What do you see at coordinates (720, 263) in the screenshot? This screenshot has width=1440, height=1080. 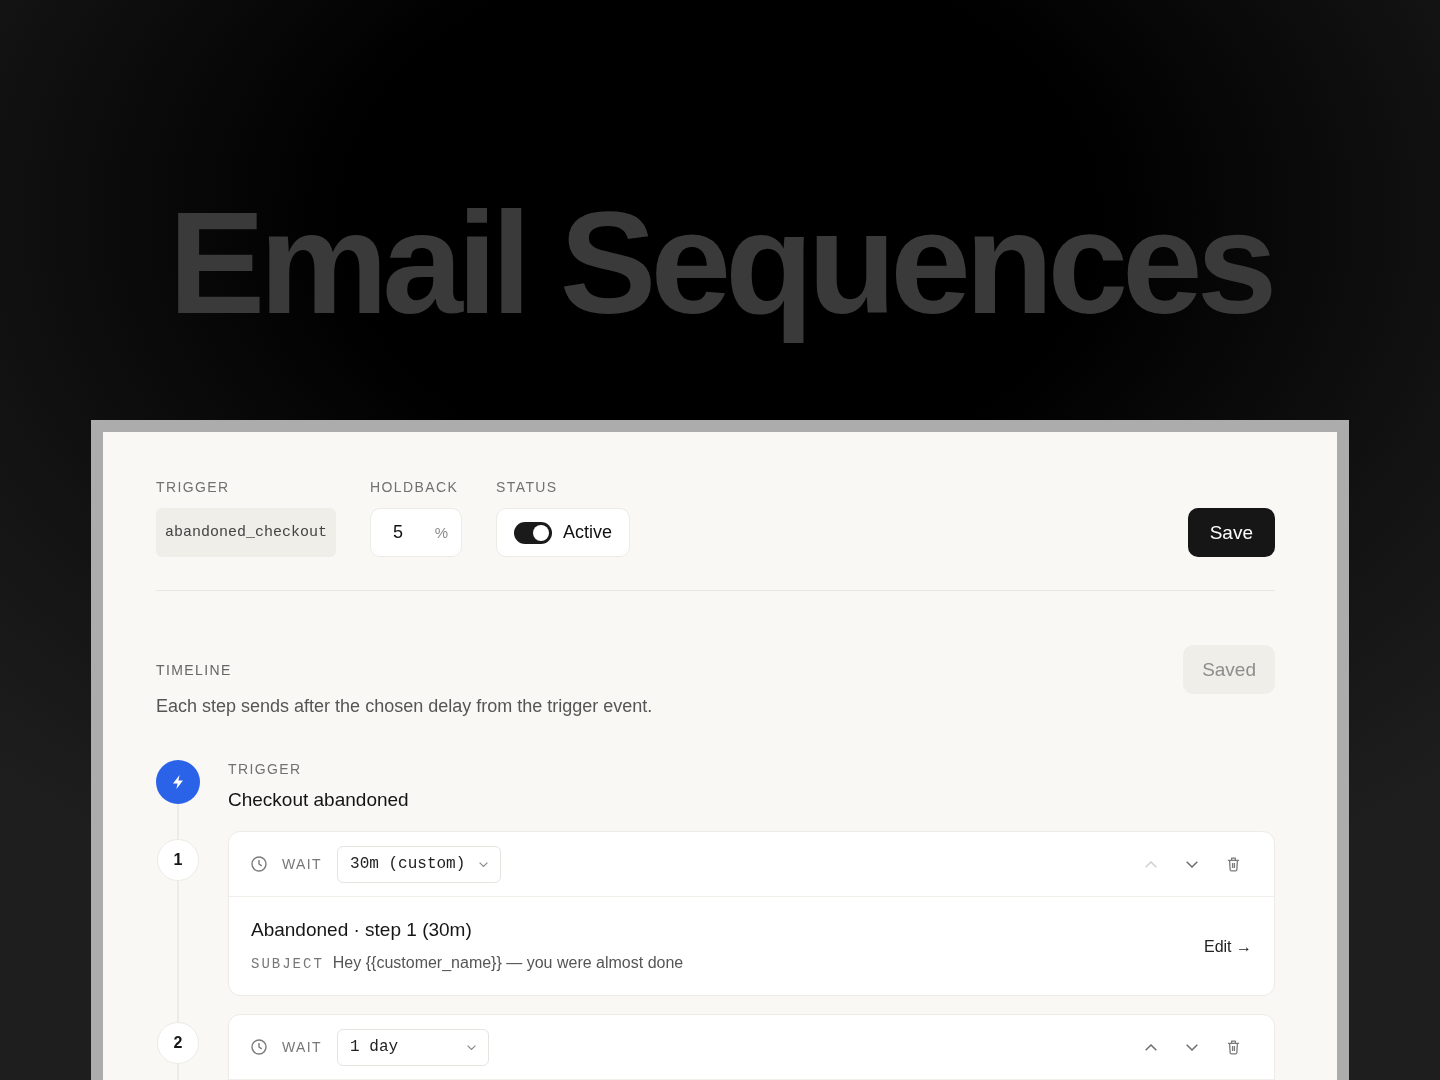 I see `page-title: Email Sequences` at bounding box center [720, 263].